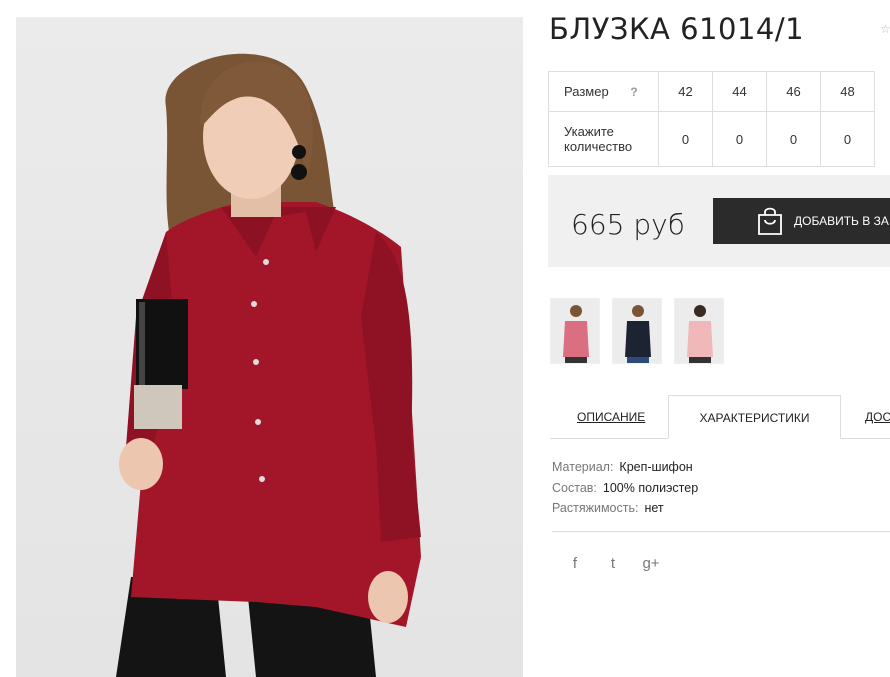 This screenshot has height=677, width=890. I want to click on spec-key: Состав:, so click(574, 487).